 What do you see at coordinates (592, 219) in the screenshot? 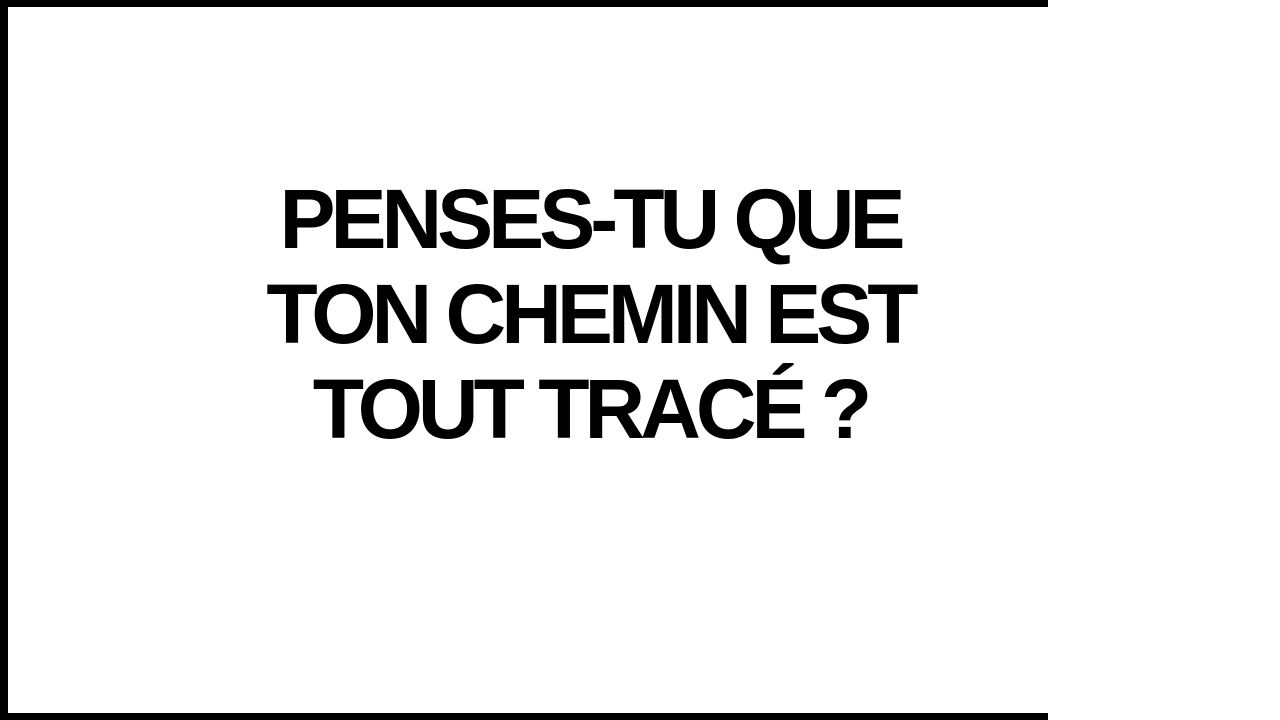
I see `question-line-1: PENSES-TU QUE` at bounding box center [592, 219].